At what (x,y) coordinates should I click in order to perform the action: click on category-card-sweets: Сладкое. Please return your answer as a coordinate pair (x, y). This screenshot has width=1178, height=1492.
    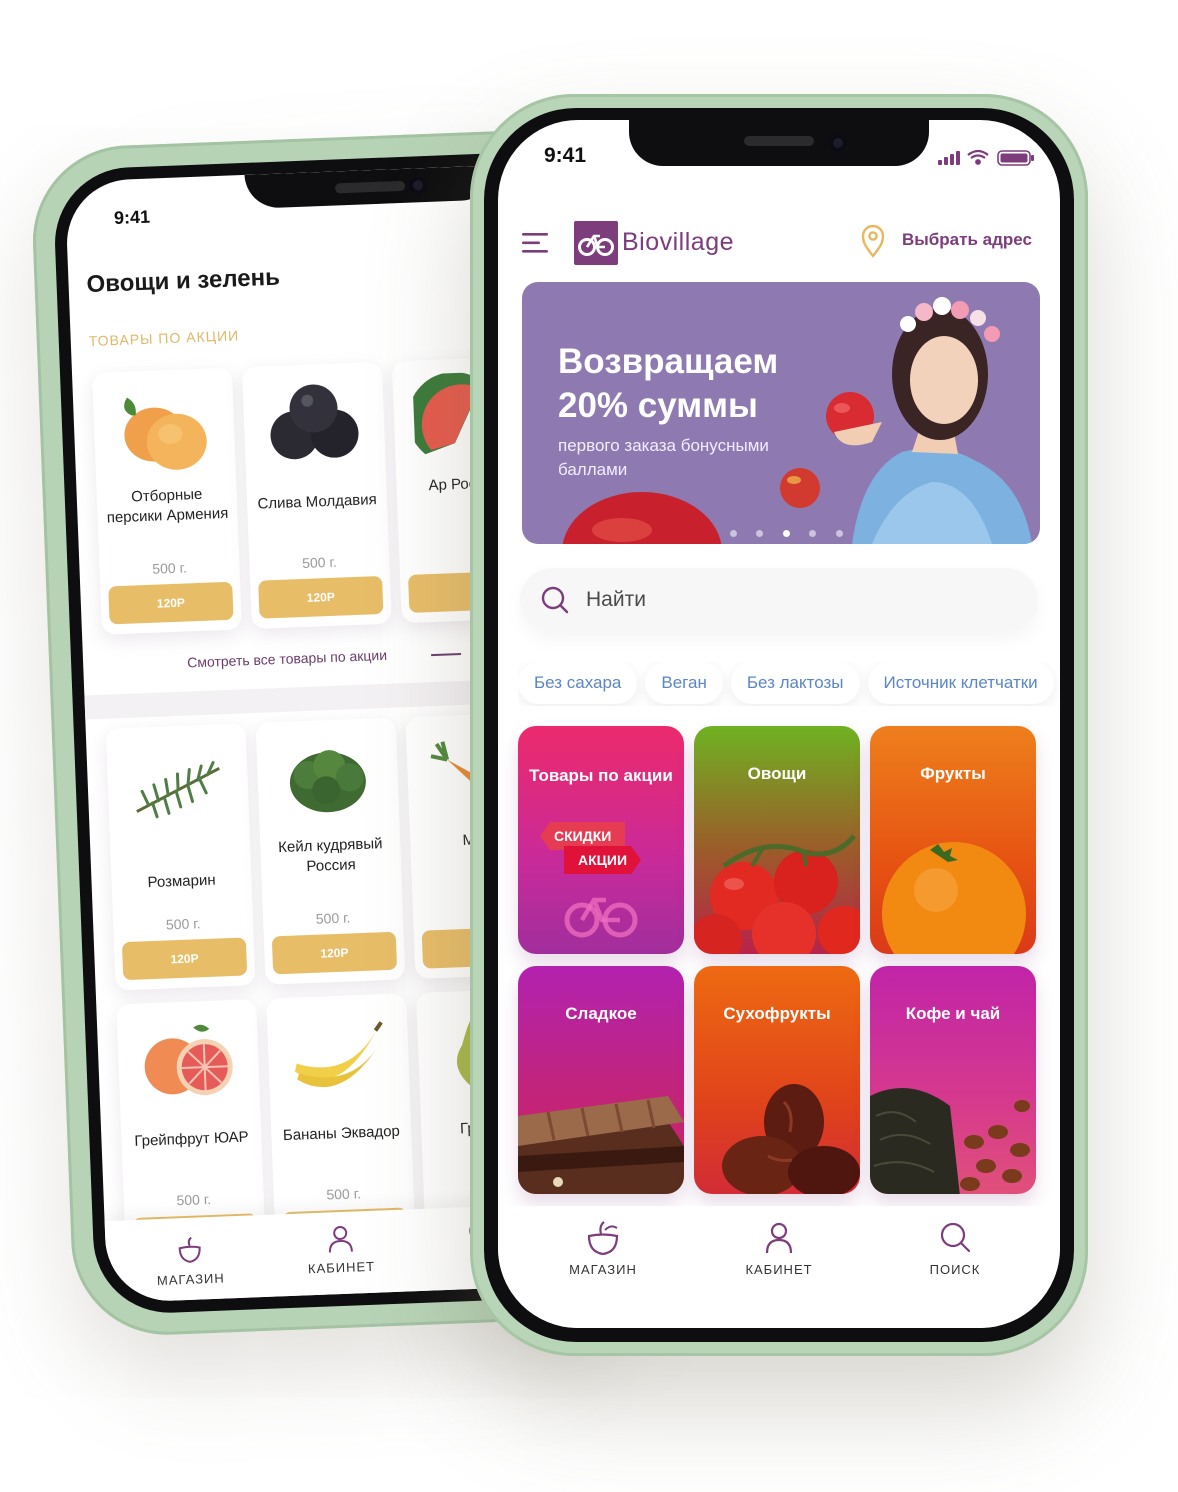
    Looking at the image, I should click on (601, 1080).